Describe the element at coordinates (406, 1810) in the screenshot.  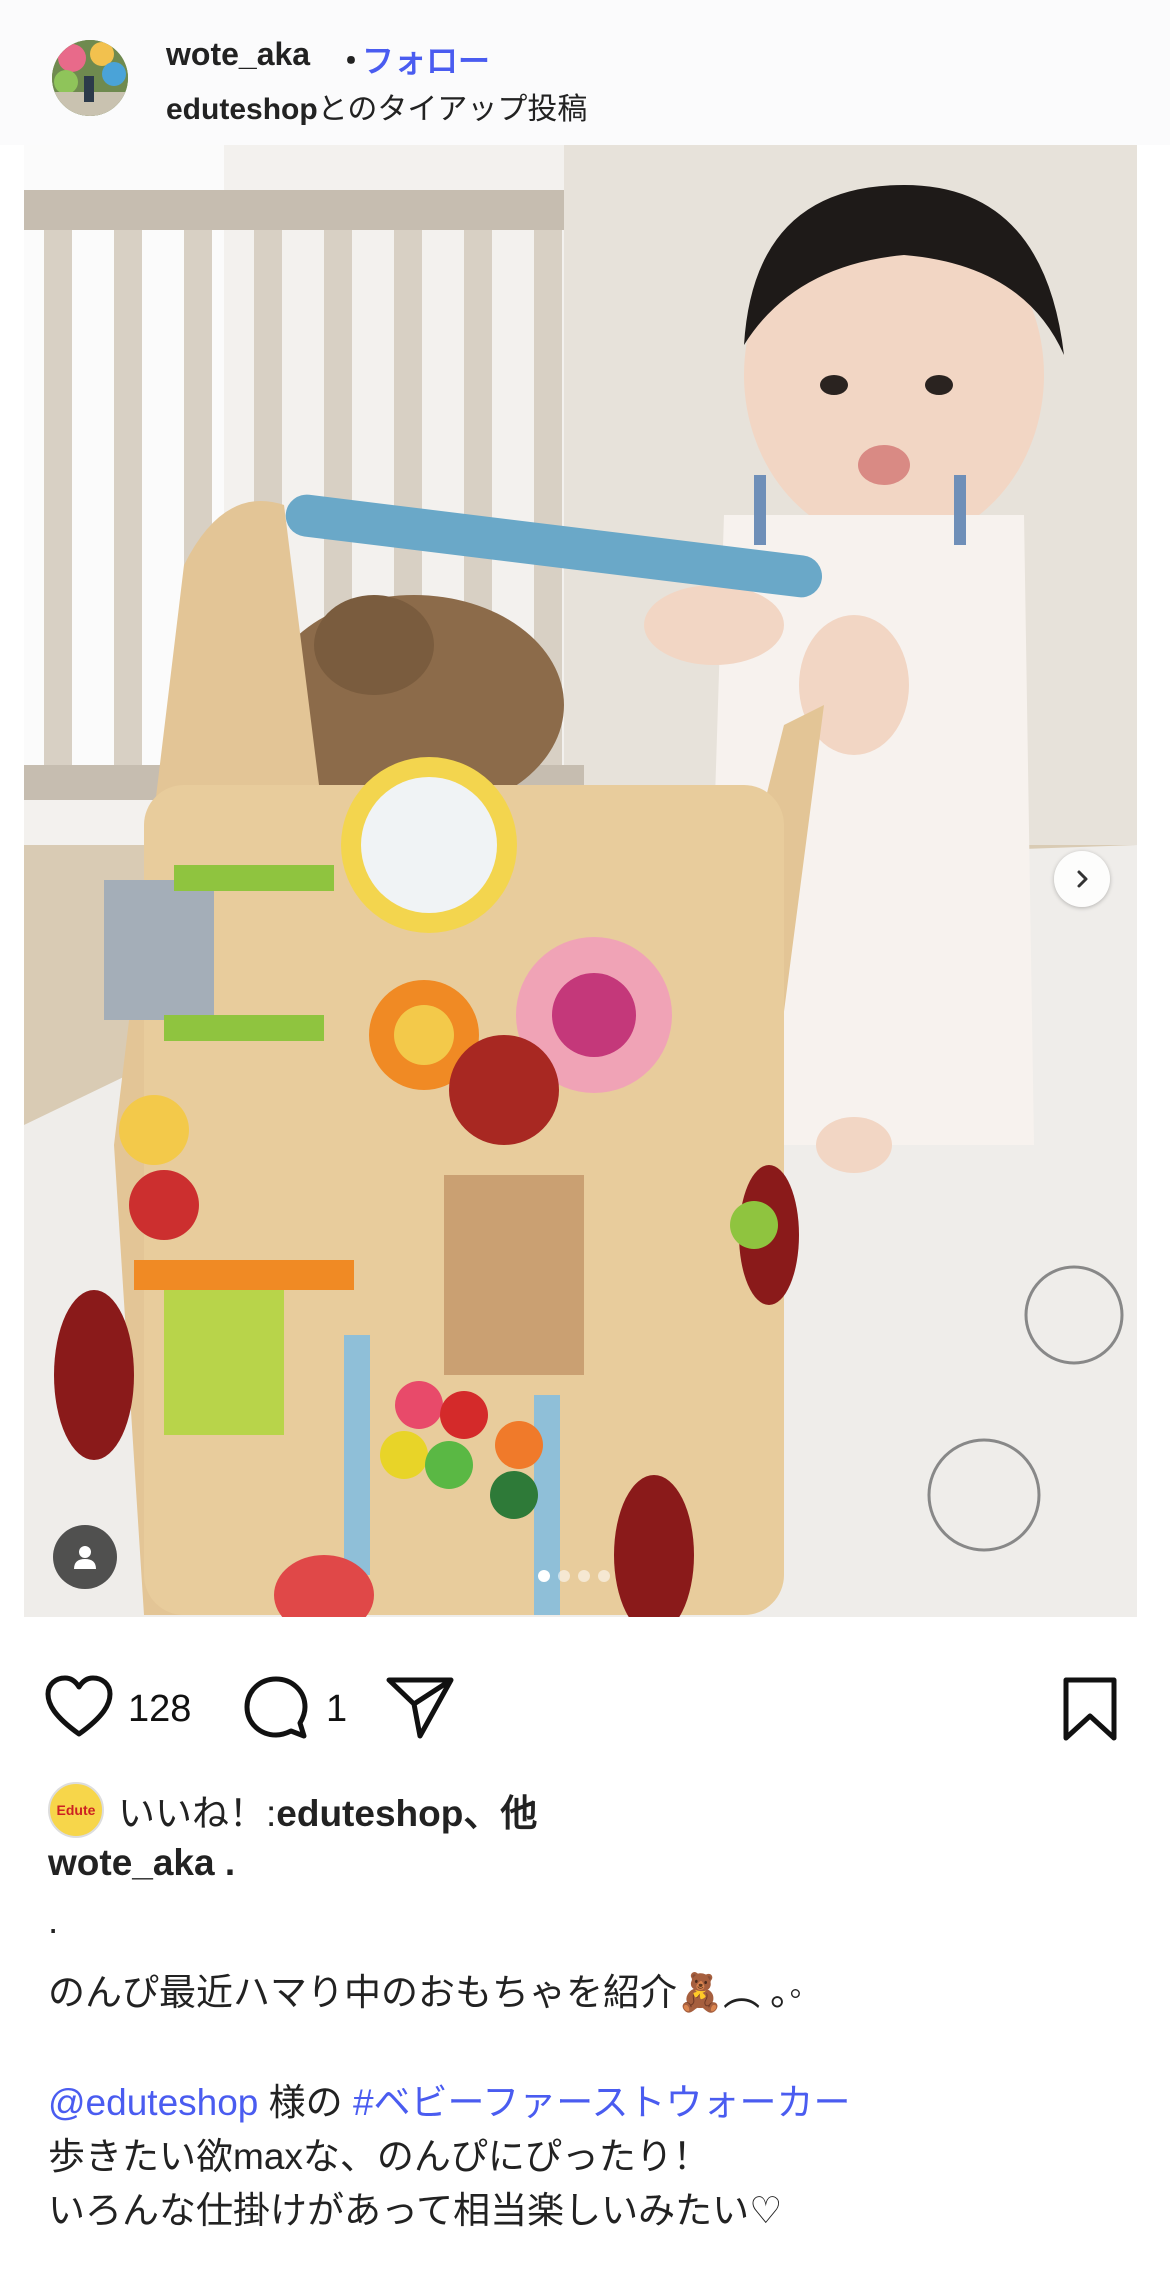
I see `liked-by-names: eduteshop、他` at that location.